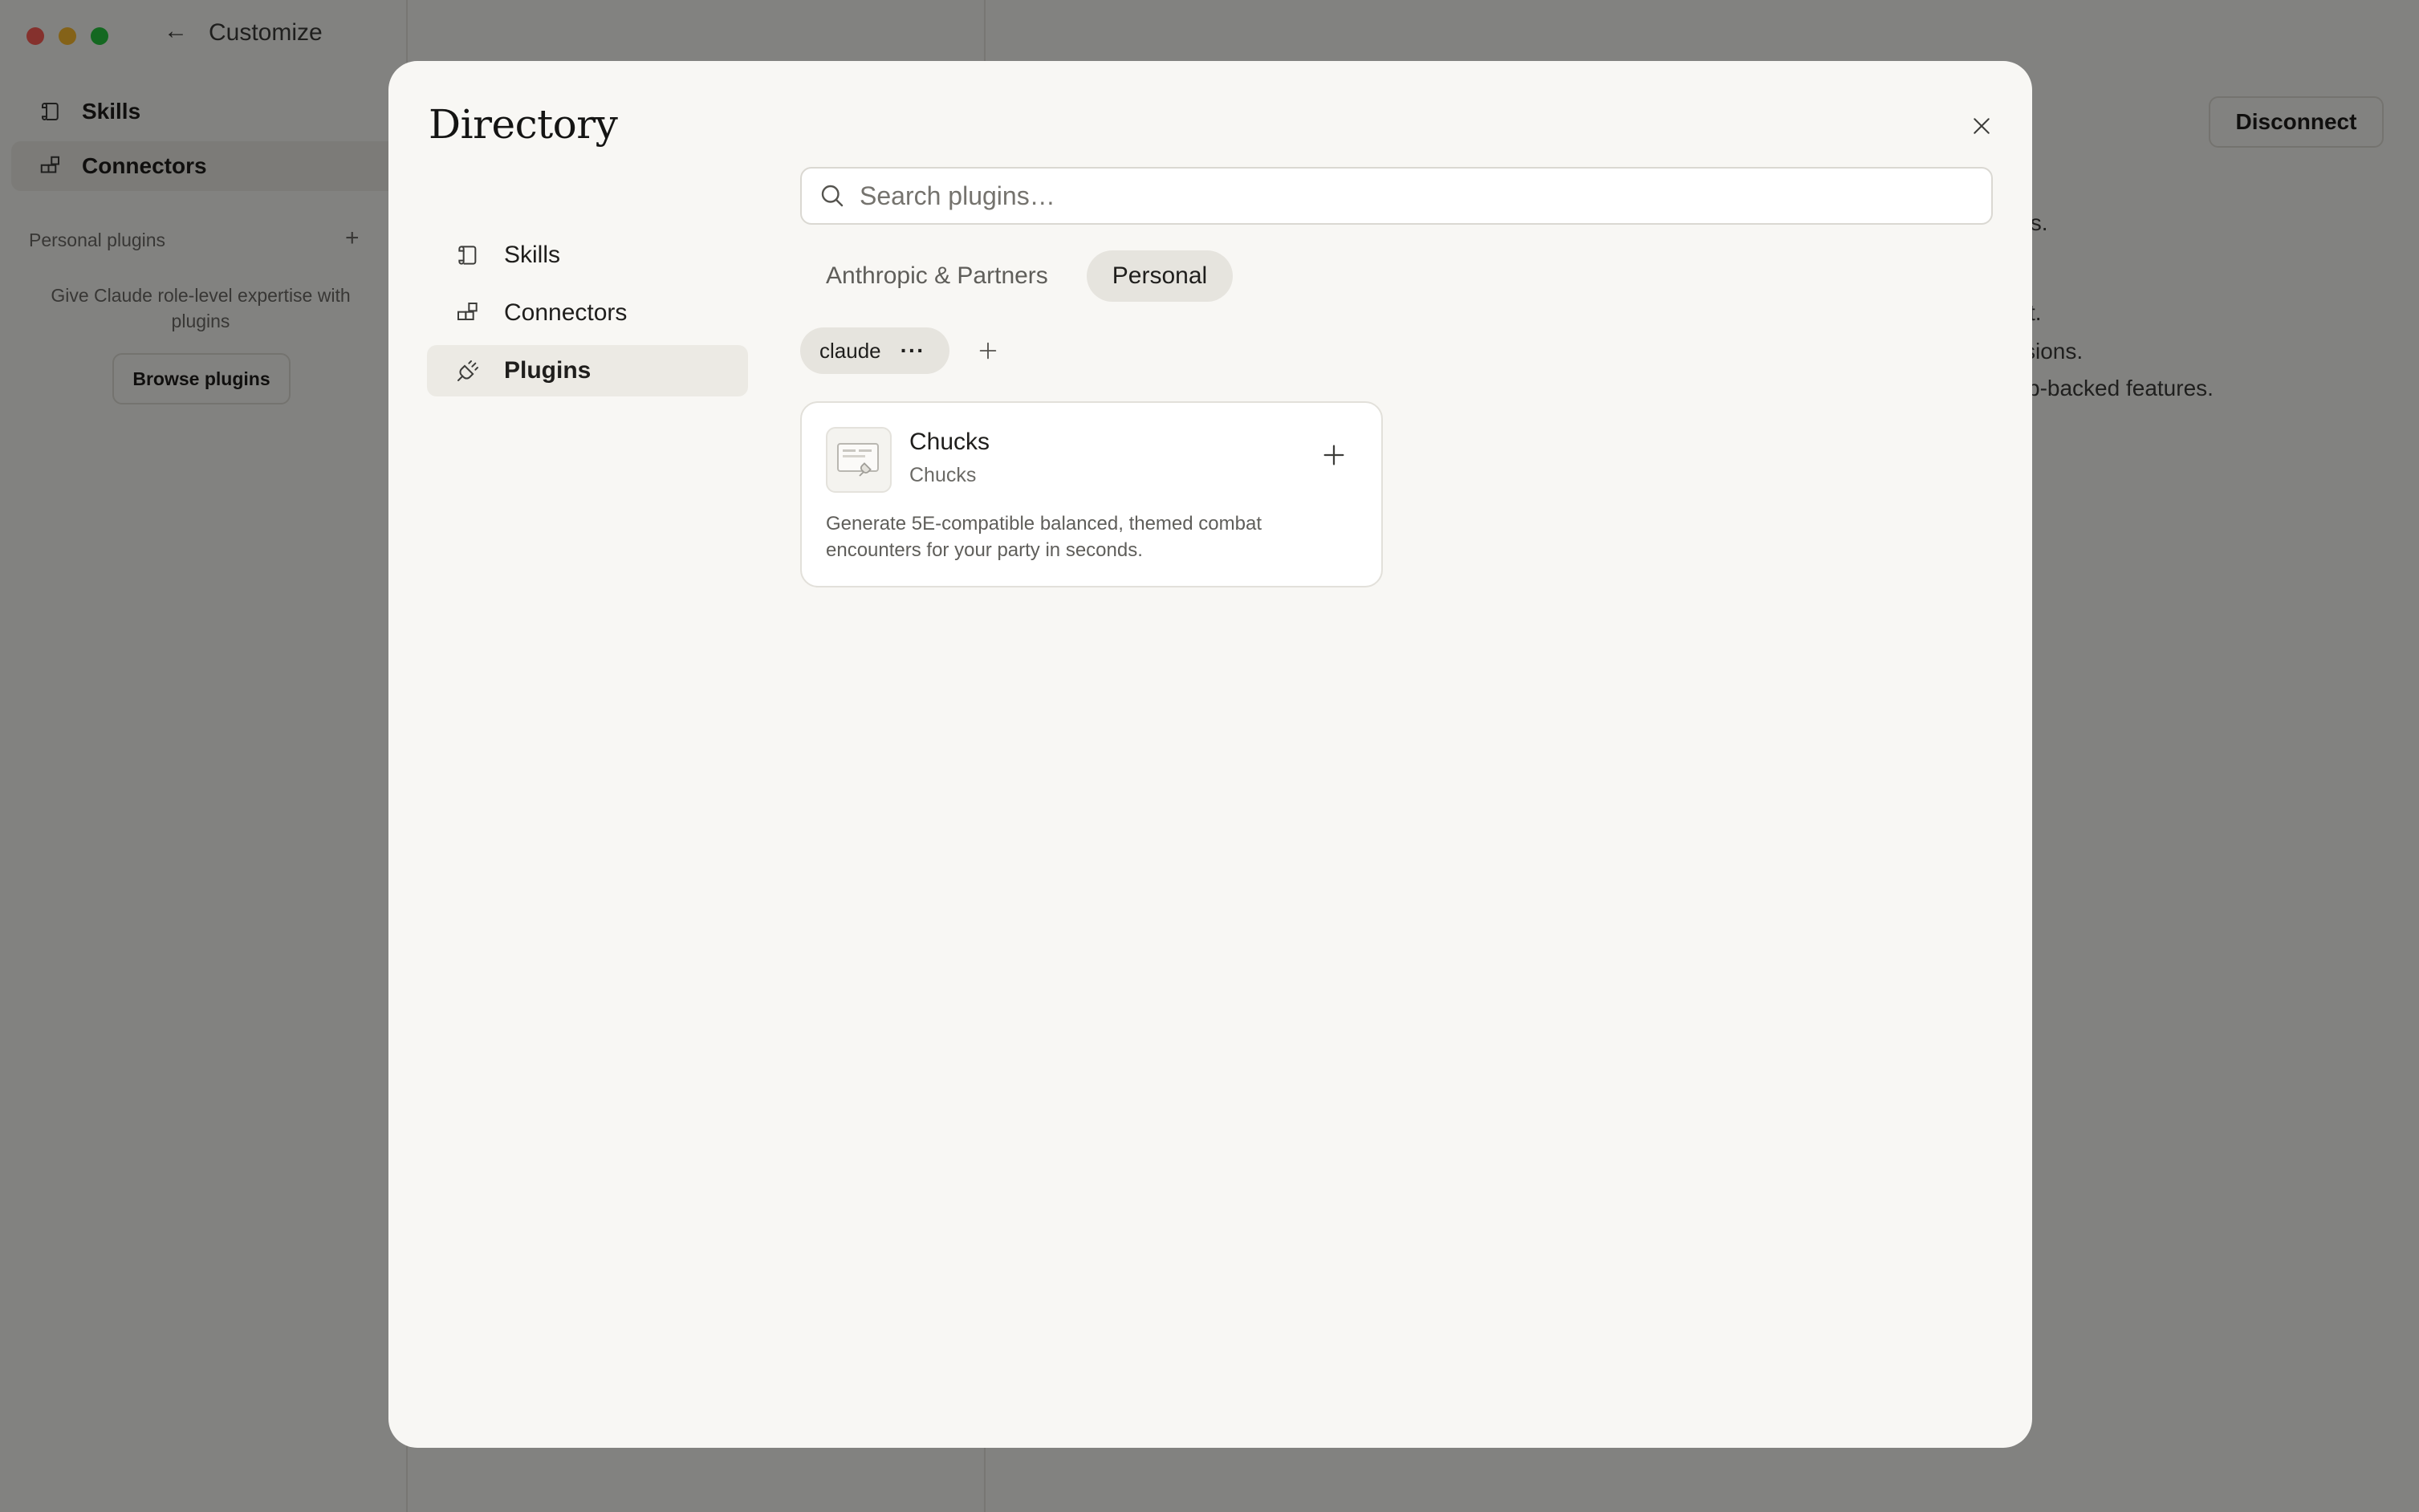 The height and width of the screenshot is (1512, 2419). I want to click on tab-anthropic-partners: Anthropic & Partners, so click(937, 276).